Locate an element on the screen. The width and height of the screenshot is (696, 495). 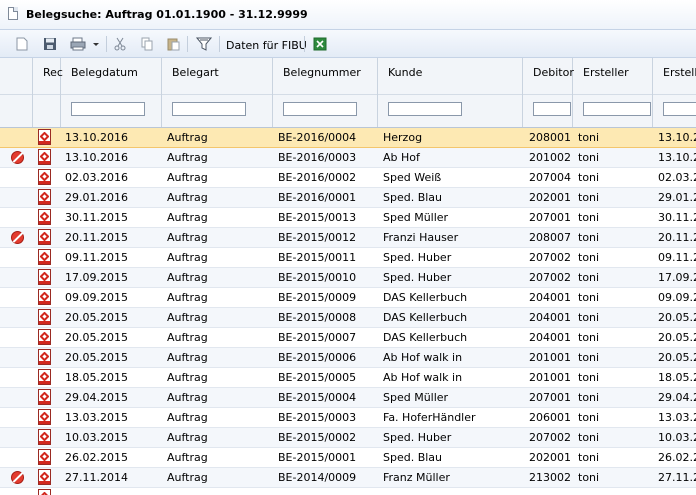
cell-debitor: 207002 is located at coordinates (550, 277).